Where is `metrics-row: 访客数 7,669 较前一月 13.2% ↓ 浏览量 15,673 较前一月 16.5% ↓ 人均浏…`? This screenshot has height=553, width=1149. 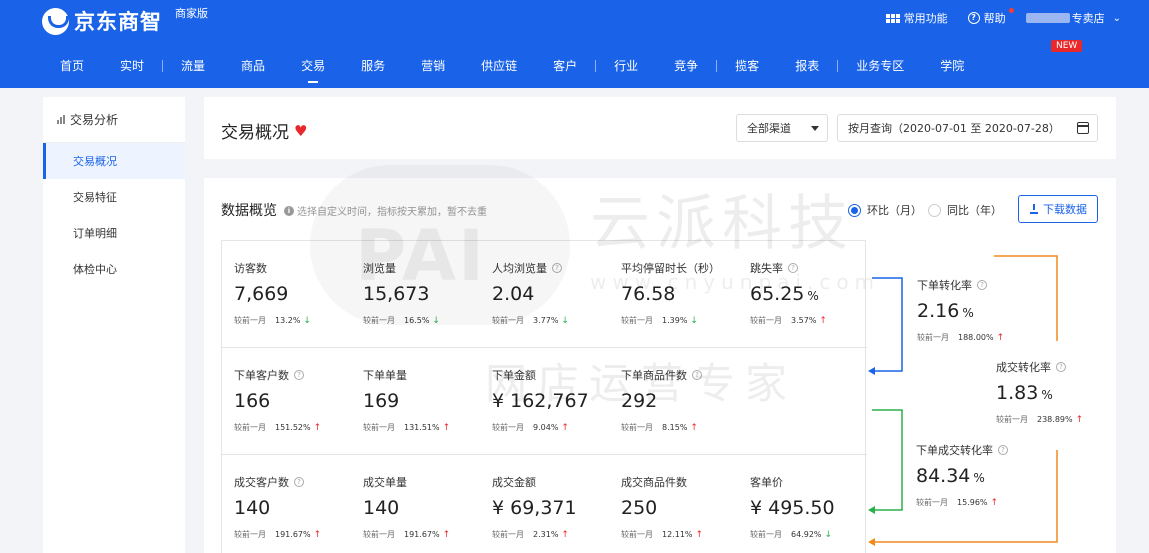
metrics-row: 访客数 7,669 较前一月 13.2% ↓ 浏览量 15,673 较前一月 16.5% ↓ 人均浏… is located at coordinates (544, 294).